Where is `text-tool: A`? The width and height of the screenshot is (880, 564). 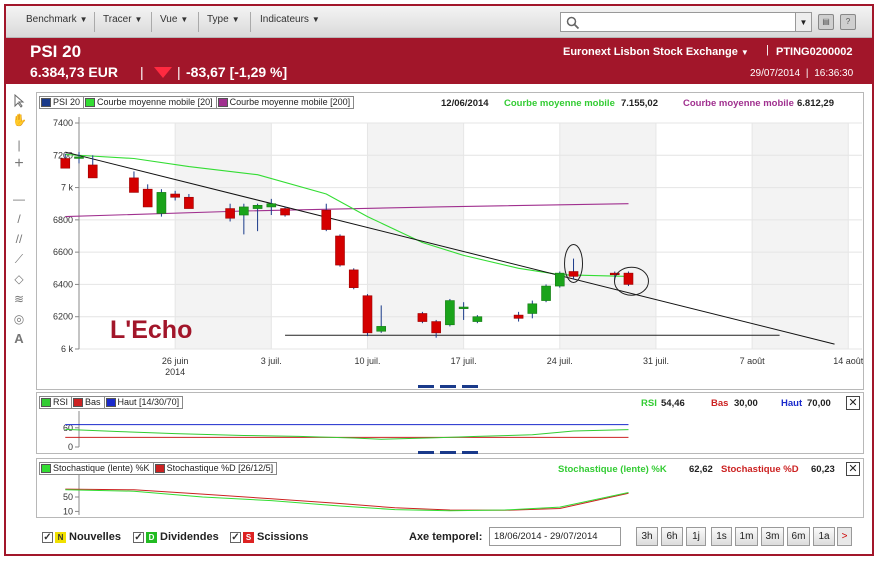
text-tool: A is located at coordinates (19, 339).